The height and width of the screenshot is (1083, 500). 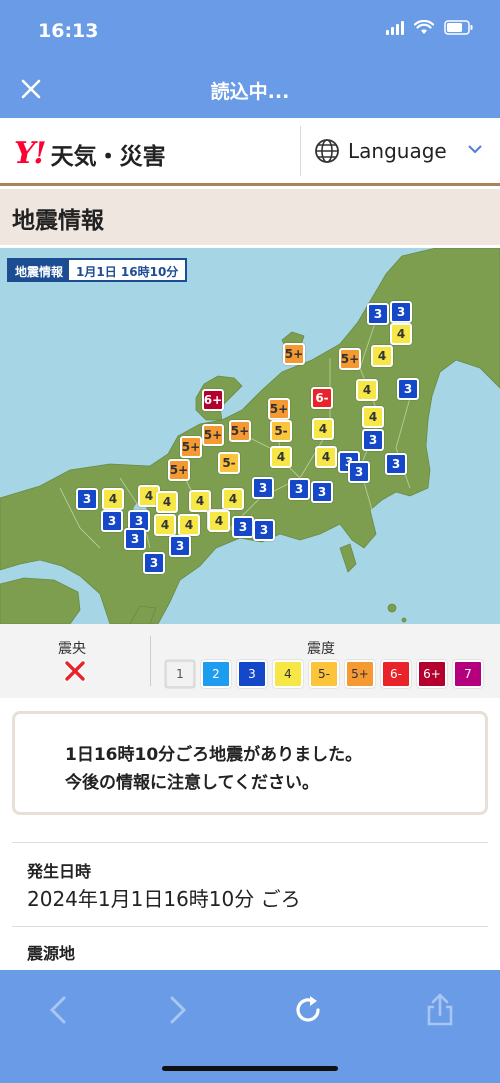 What do you see at coordinates (468, 674) in the screenshot?
I see `intensity-swatch: 7` at bounding box center [468, 674].